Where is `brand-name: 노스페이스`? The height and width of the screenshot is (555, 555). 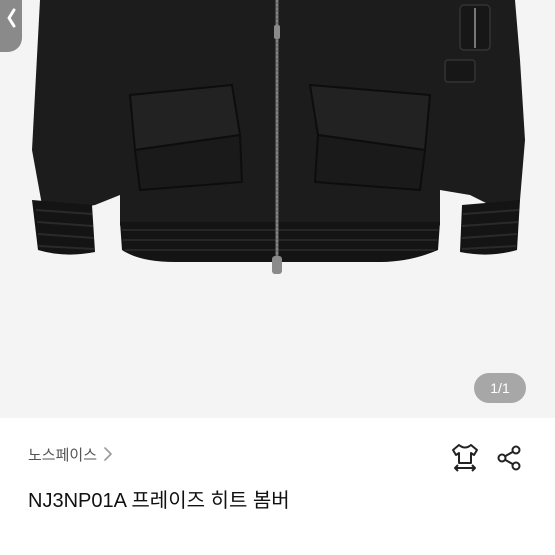 brand-name: 노스페이스 is located at coordinates (63, 455).